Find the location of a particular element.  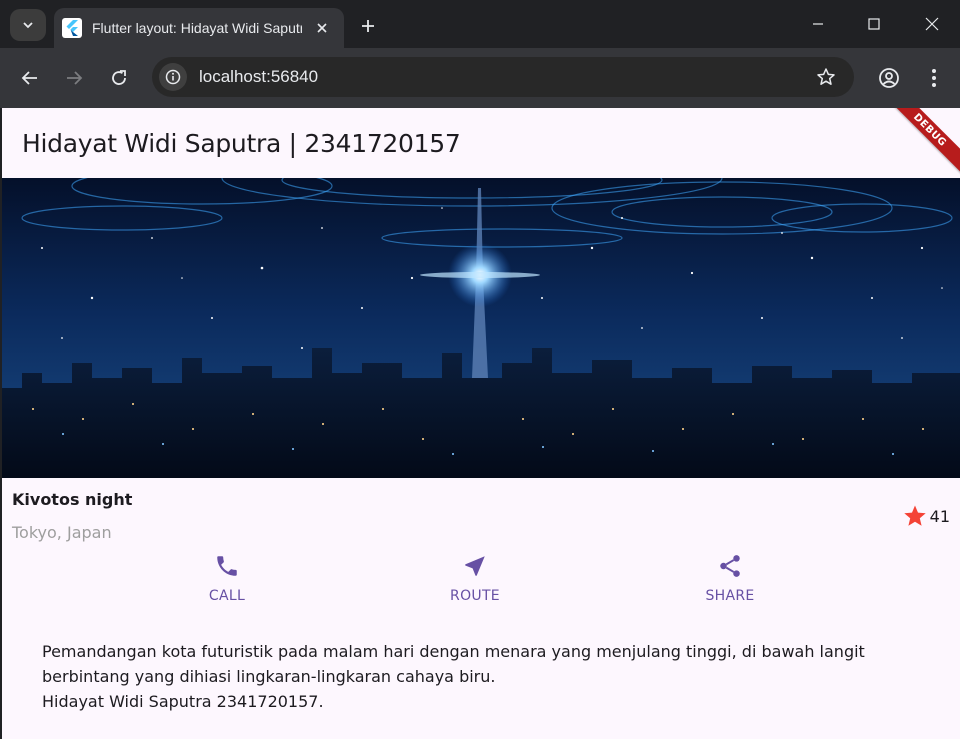

star-icon is located at coordinates (914, 515).